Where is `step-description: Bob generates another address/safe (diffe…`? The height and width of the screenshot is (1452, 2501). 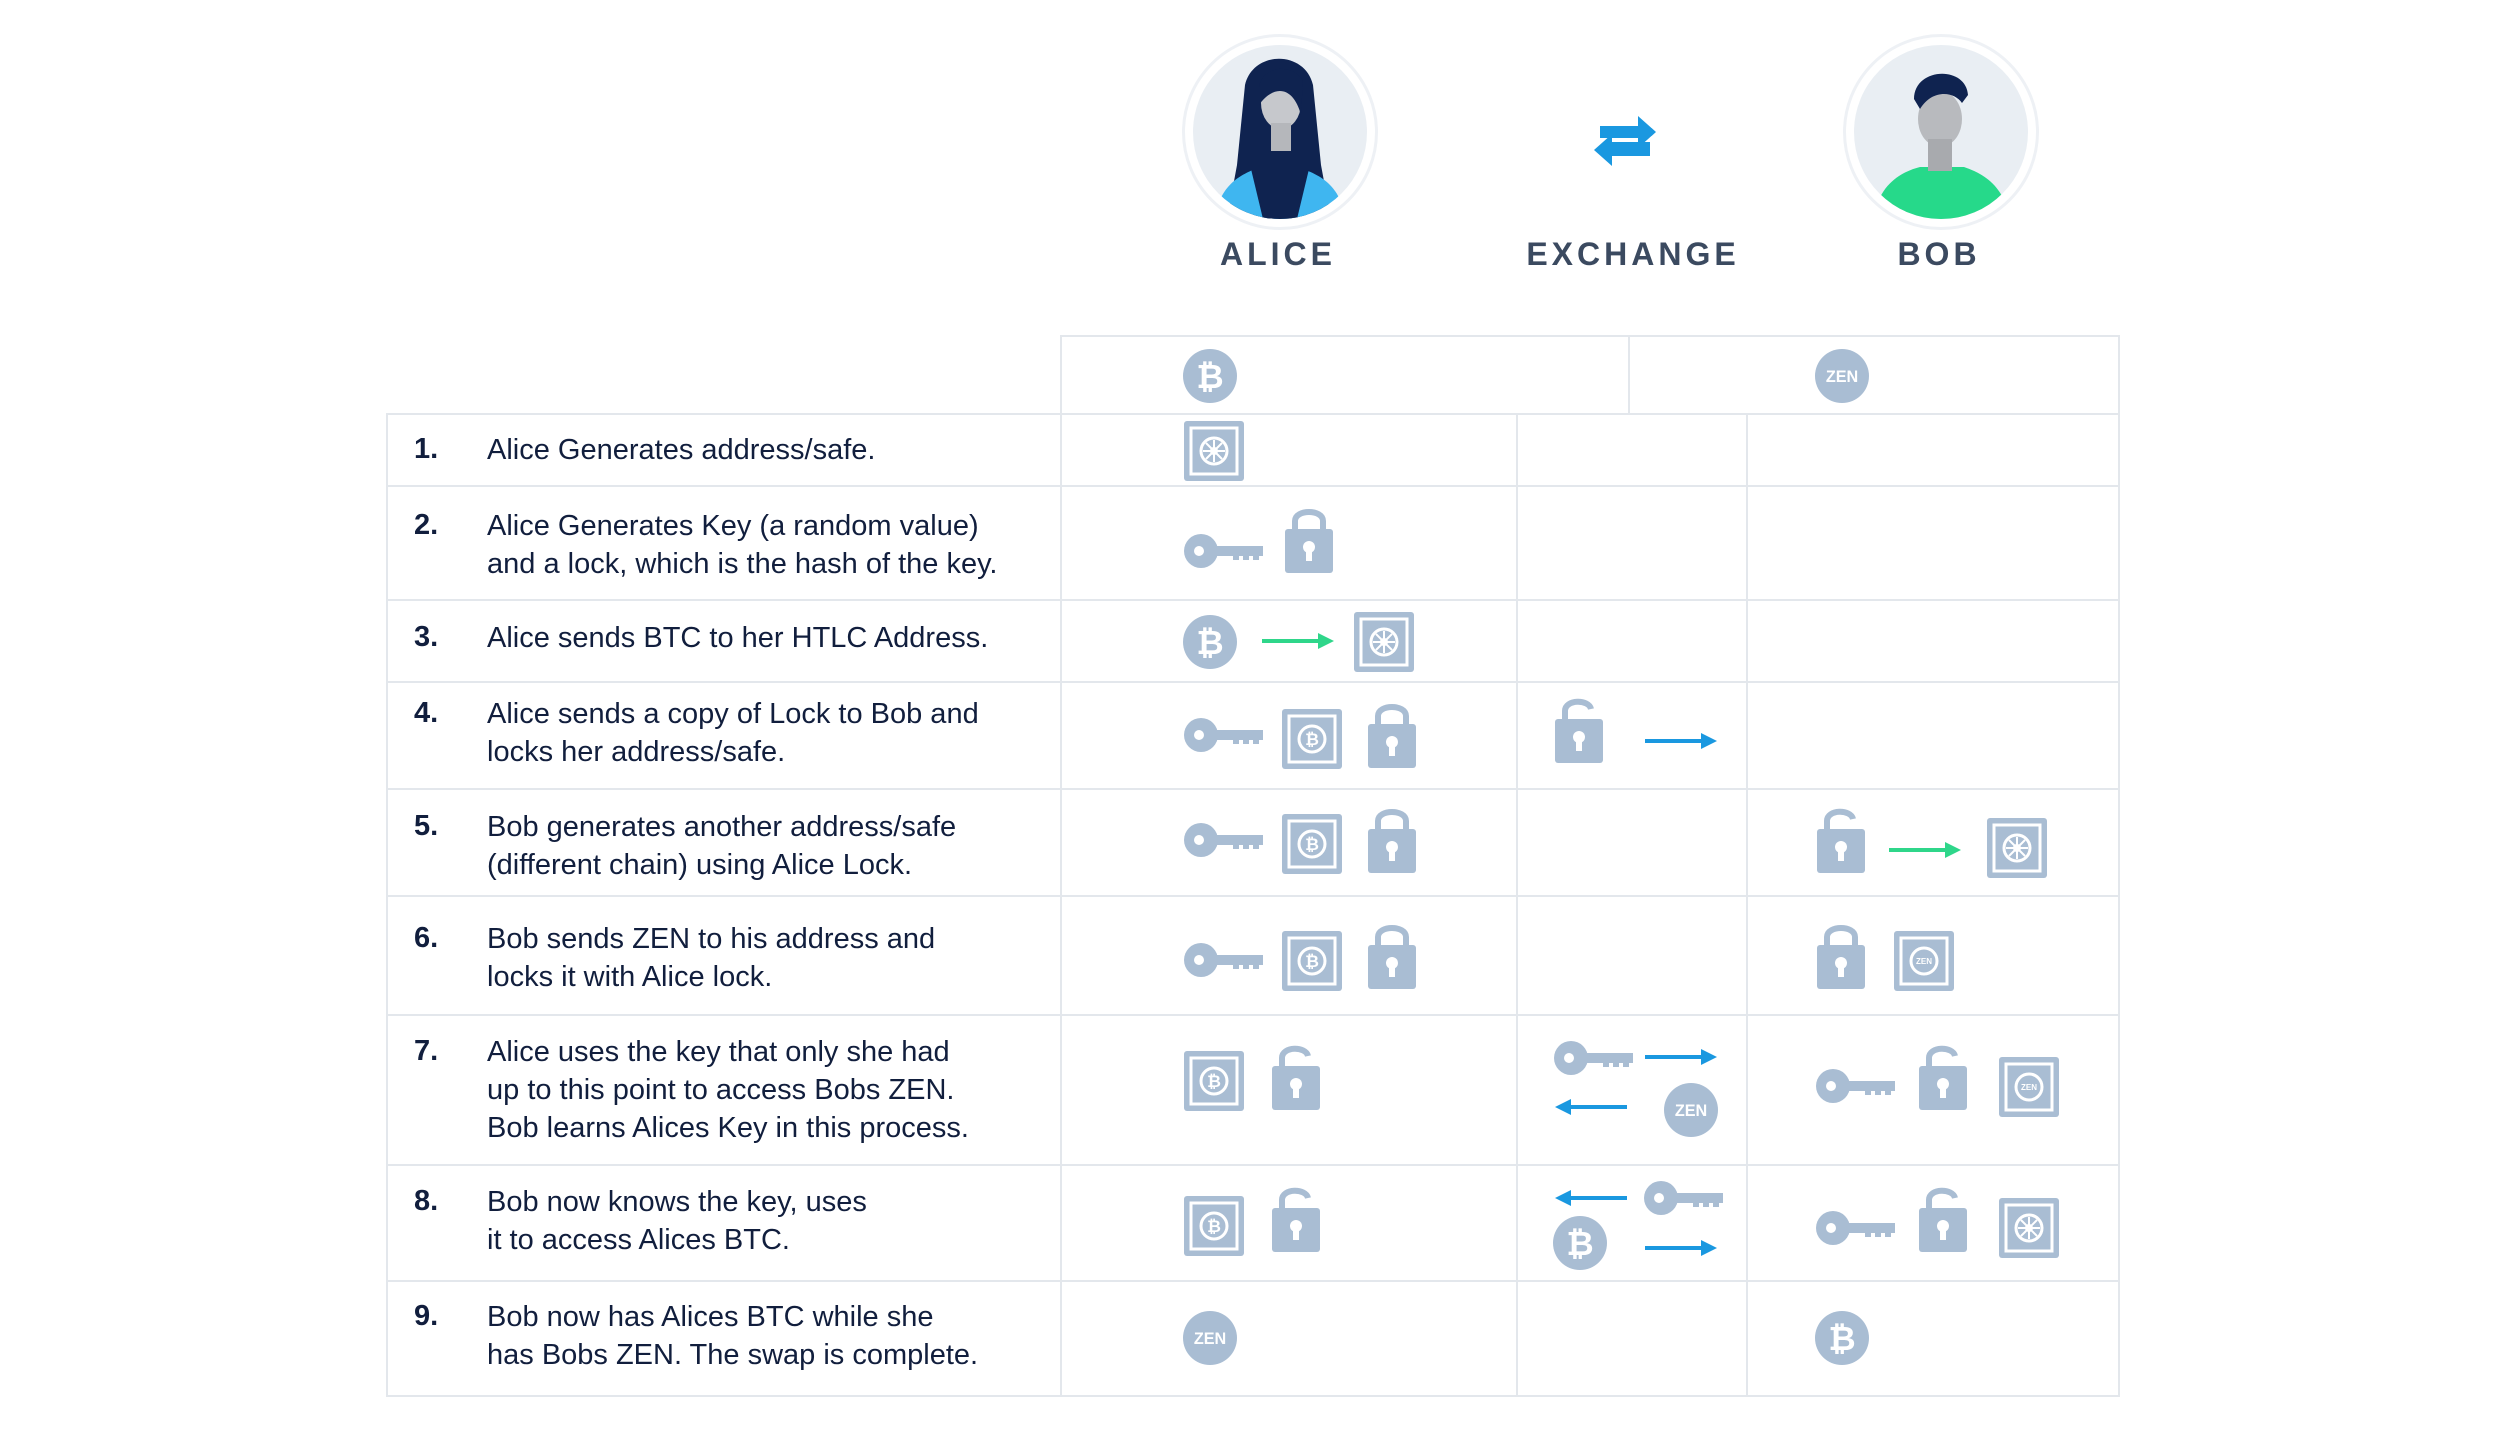
step-description: Bob generates another address/safe (diffe… is located at coordinates (722, 846).